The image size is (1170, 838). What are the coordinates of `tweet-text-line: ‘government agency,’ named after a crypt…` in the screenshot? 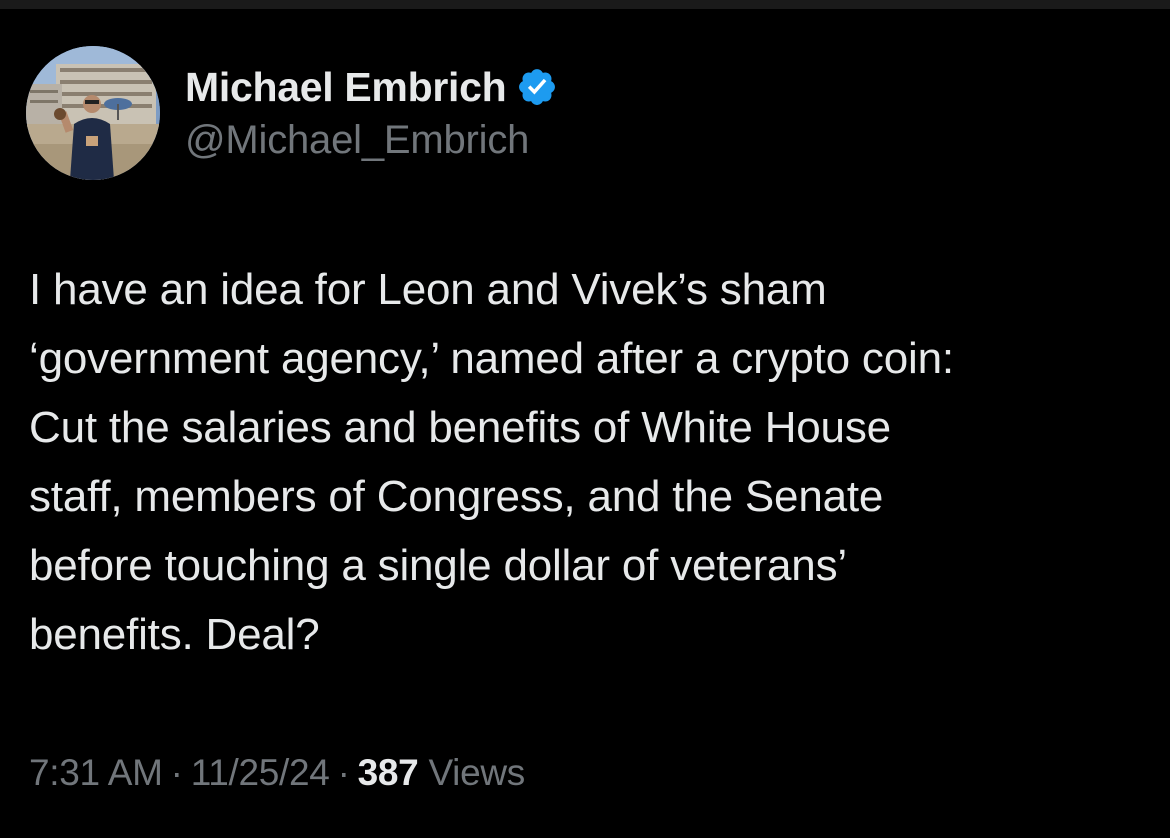 It's located at (491, 358).